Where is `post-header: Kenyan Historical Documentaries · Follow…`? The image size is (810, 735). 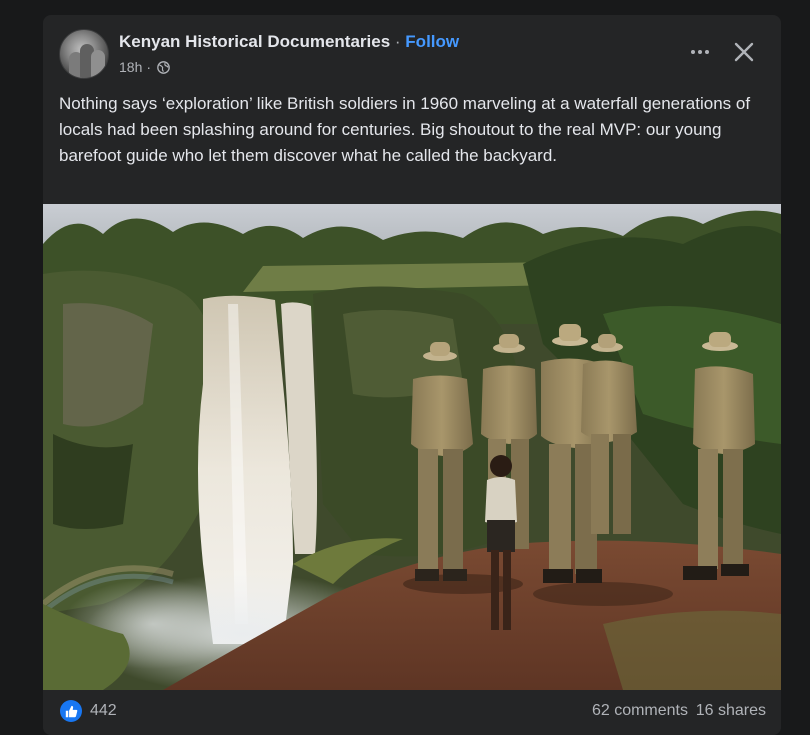
post-header: Kenyan Historical Documentaries · Follow… is located at coordinates (412, 53).